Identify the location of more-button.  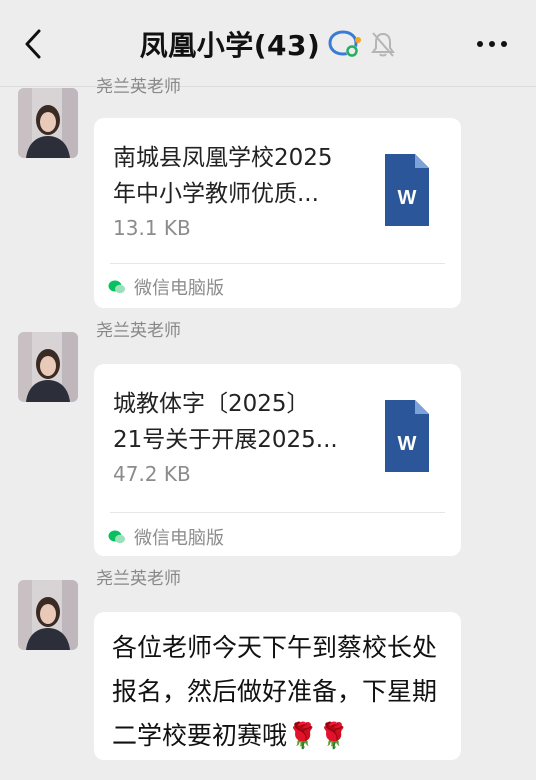
(492, 44).